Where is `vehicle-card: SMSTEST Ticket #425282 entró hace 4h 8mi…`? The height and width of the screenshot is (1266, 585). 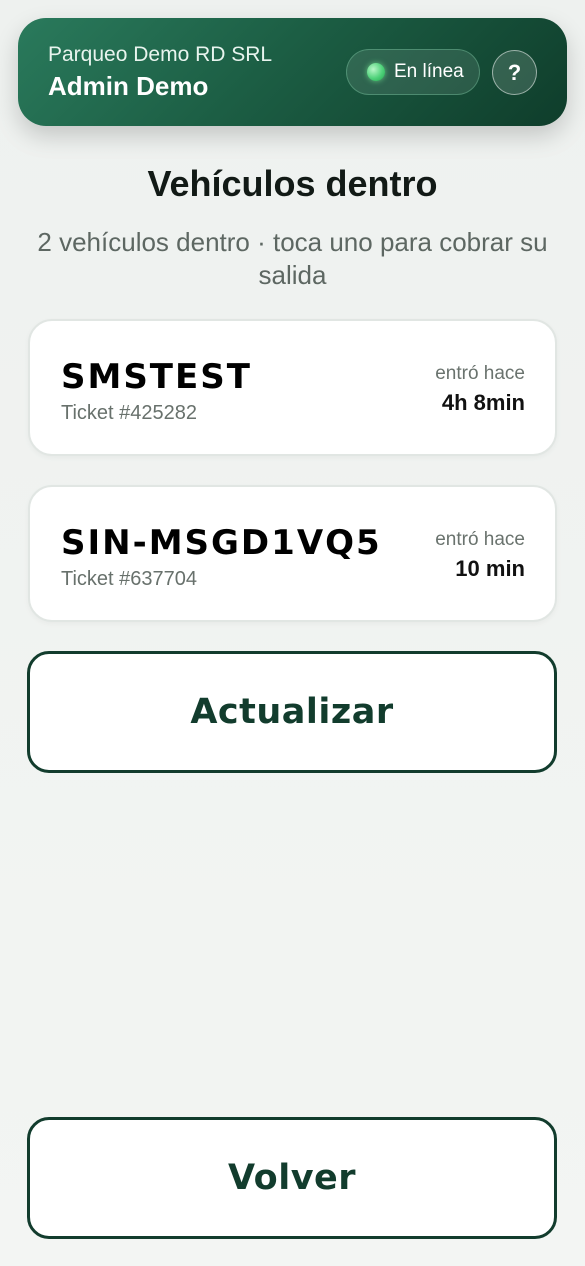
vehicle-card: SMSTEST Ticket #425282 entró hace 4h 8mi… is located at coordinates (292, 387).